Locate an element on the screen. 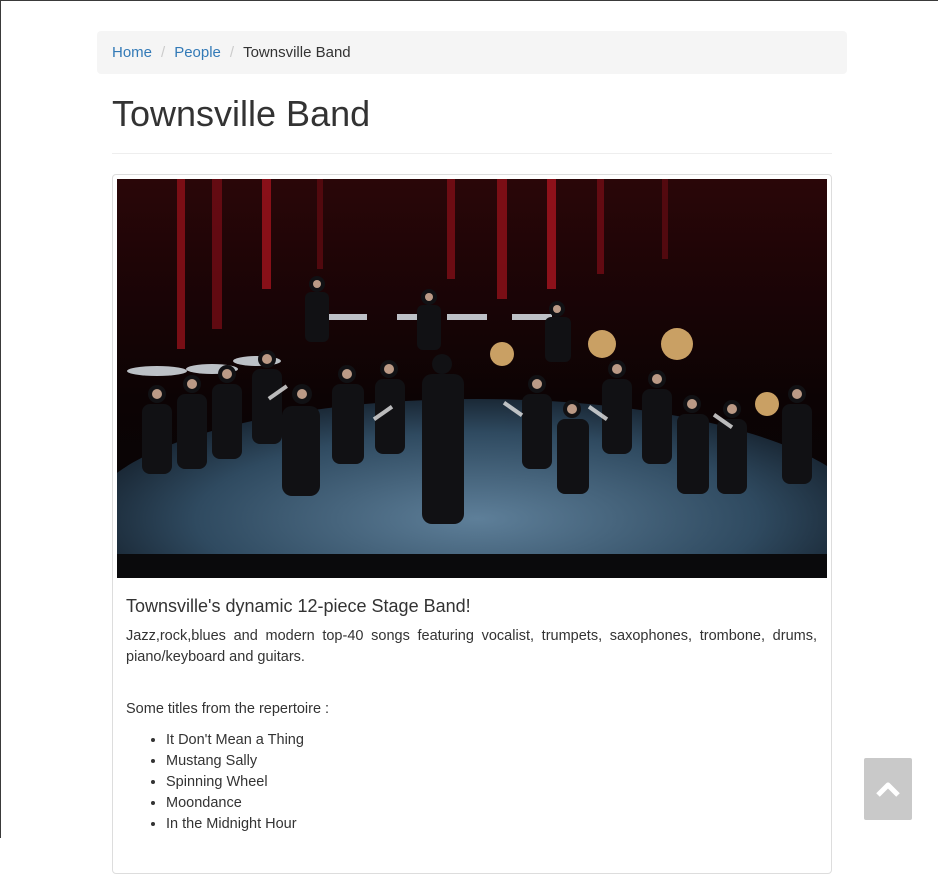 This screenshot has height=874, width=940. repertoire-intro: Some titles from the repertoire : is located at coordinates (228, 709).